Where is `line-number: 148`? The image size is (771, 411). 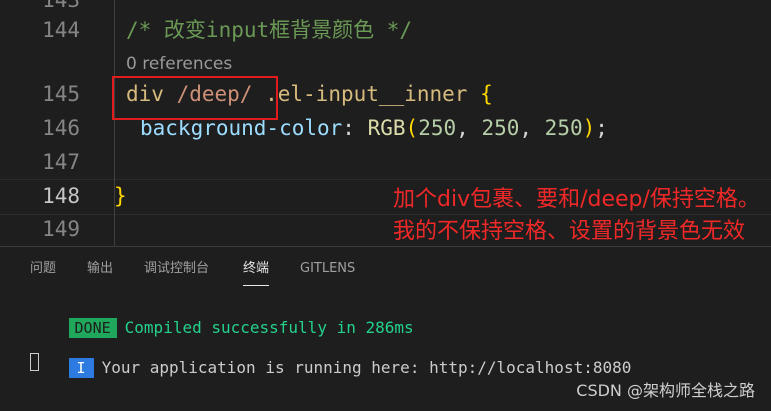
line-number: 148 is located at coordinates (61, 196).